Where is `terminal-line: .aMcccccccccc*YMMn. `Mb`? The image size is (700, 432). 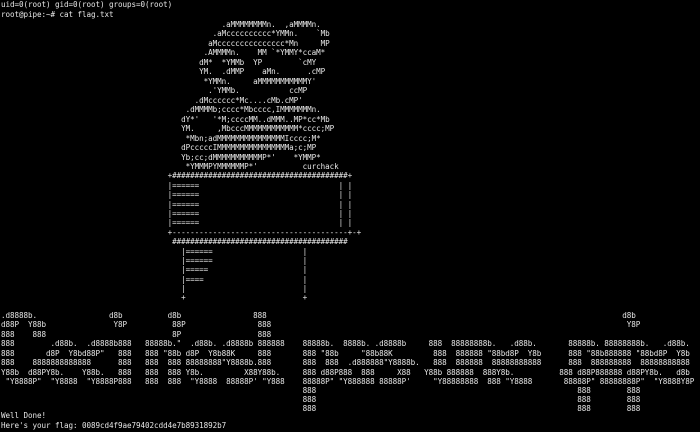 terminal-line: .aMcccccccccc*YMMn. `Mb is located at coordinates (165, 33).